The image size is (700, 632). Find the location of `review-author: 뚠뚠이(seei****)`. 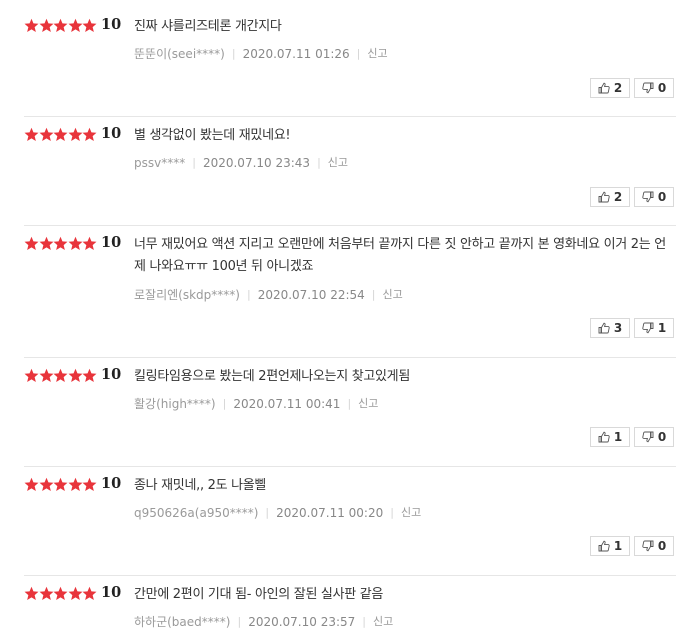

review-author: 뚠뚠이(seei****) is located at coordinates (179, 54).